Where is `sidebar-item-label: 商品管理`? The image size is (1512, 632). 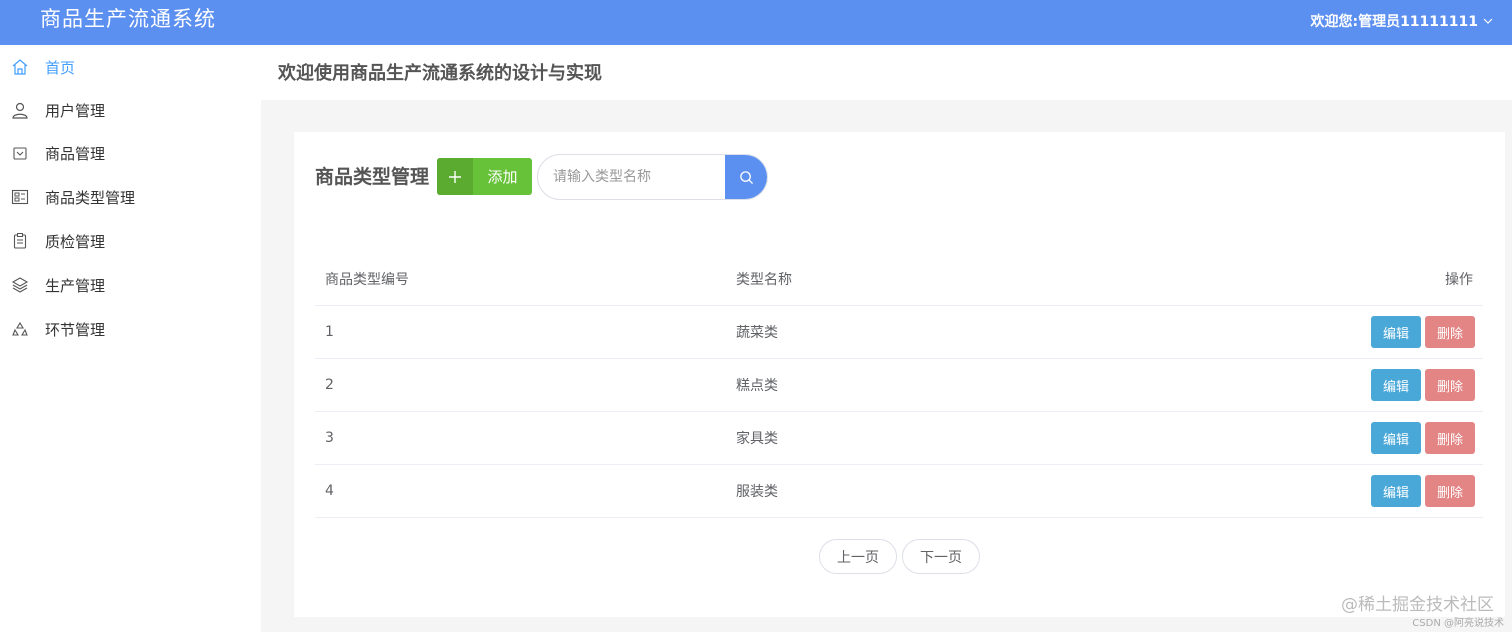 sidebar-item-label: 商品管理 is located at coordinates (75, 154).